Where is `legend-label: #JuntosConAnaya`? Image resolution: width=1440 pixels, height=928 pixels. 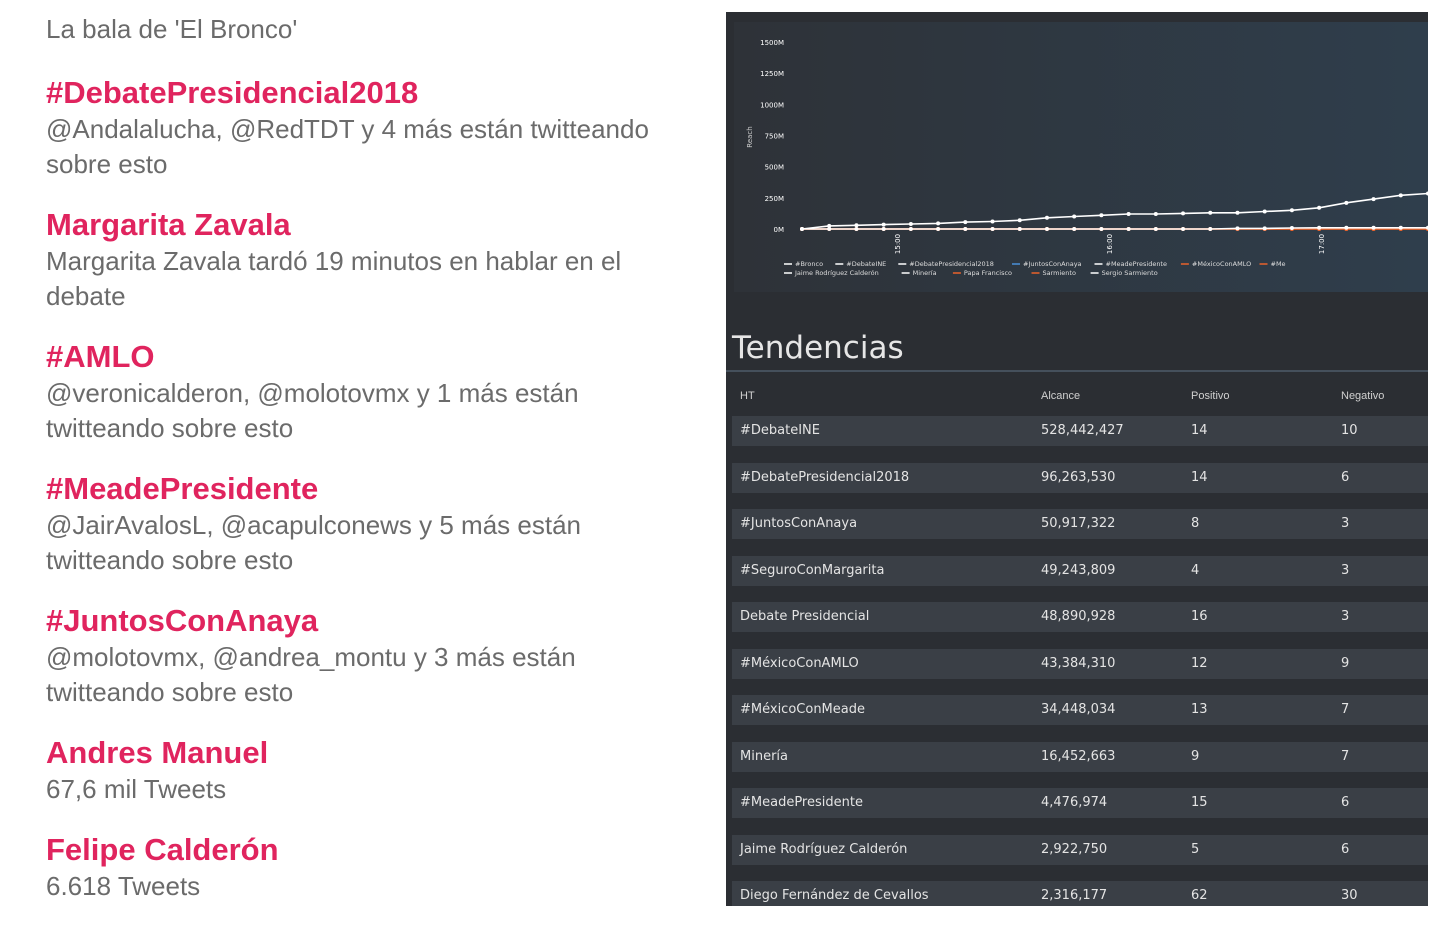
legend-label: #JuntosConAnaya is located at coordinates (1052, 264).